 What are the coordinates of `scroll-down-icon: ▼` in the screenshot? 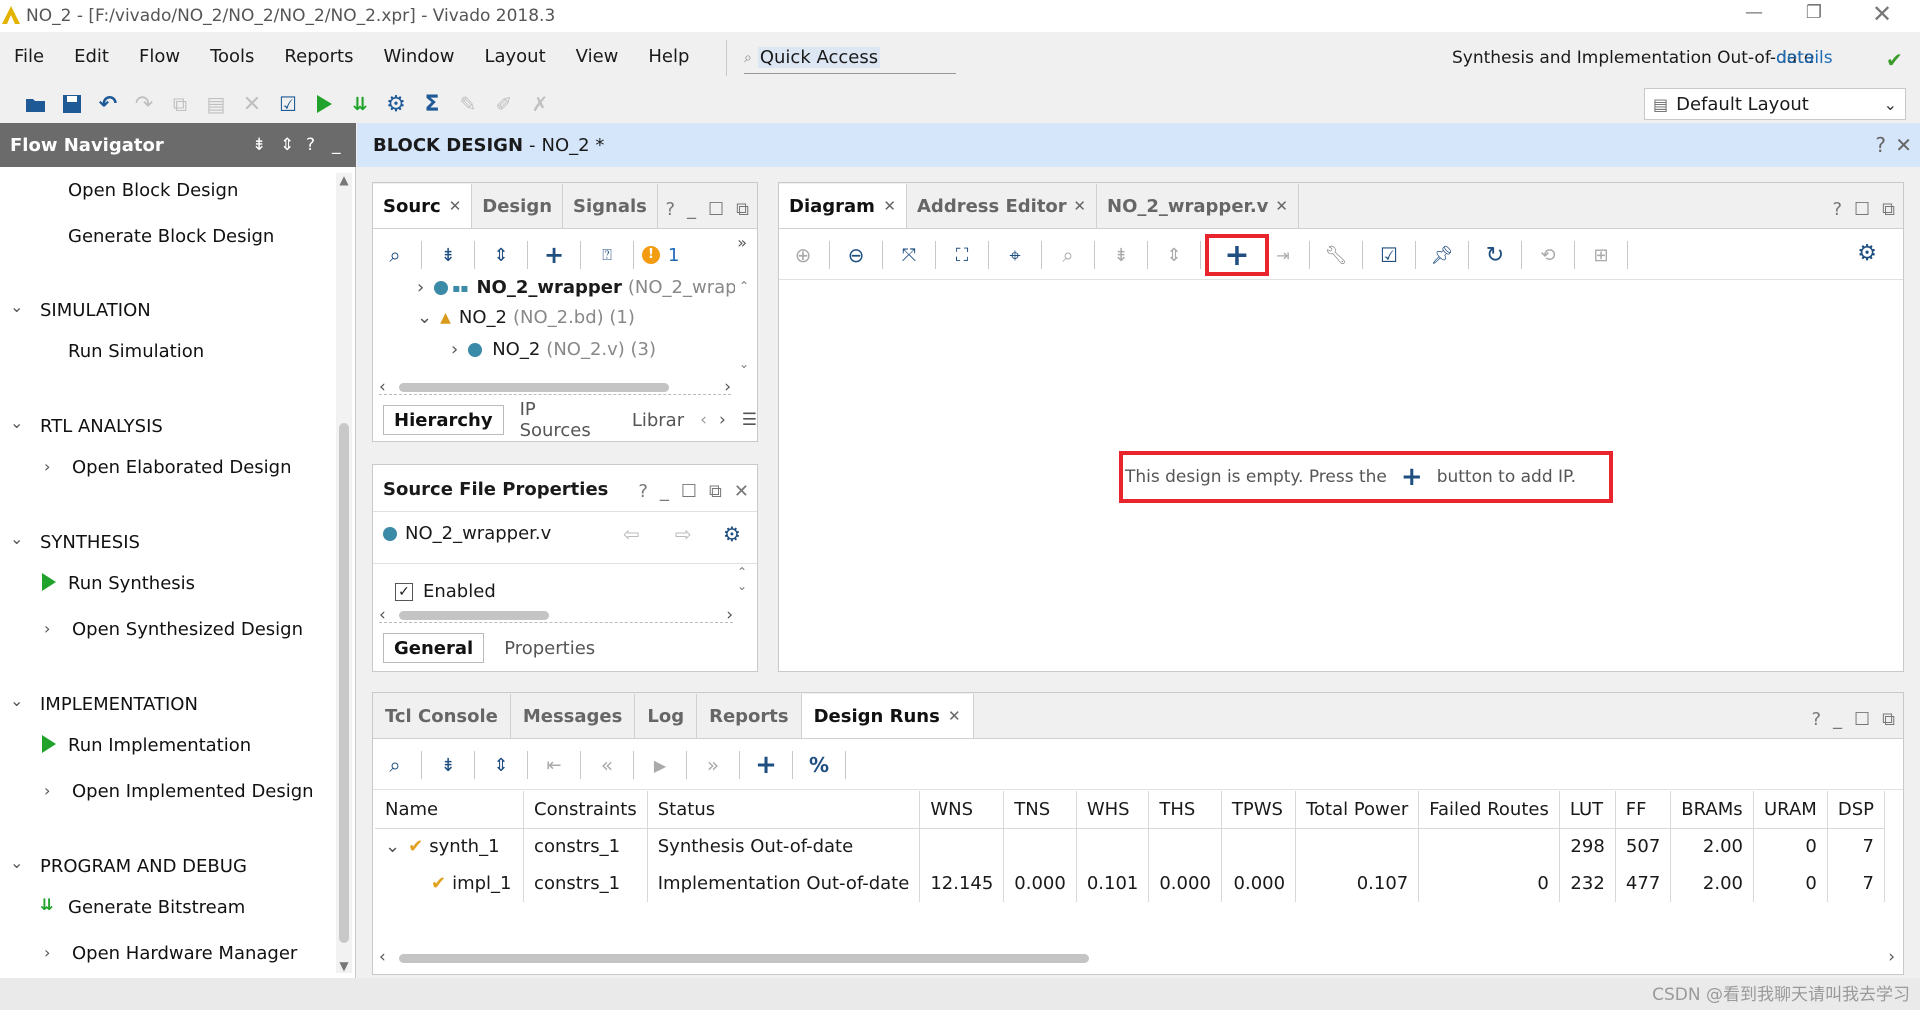 It's located at (344, 966).